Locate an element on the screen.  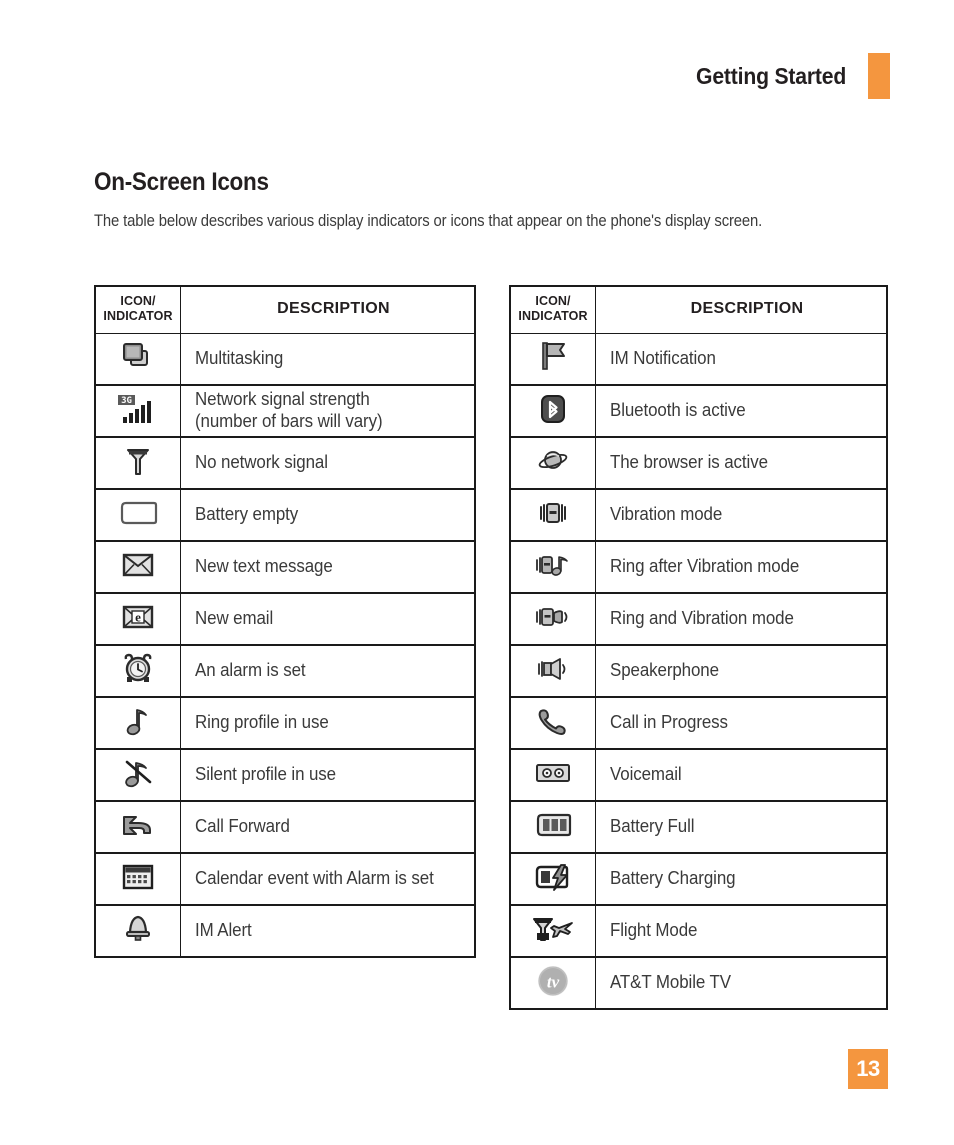
call-in-progress-handset-icon is located at coordinates (553, 721).